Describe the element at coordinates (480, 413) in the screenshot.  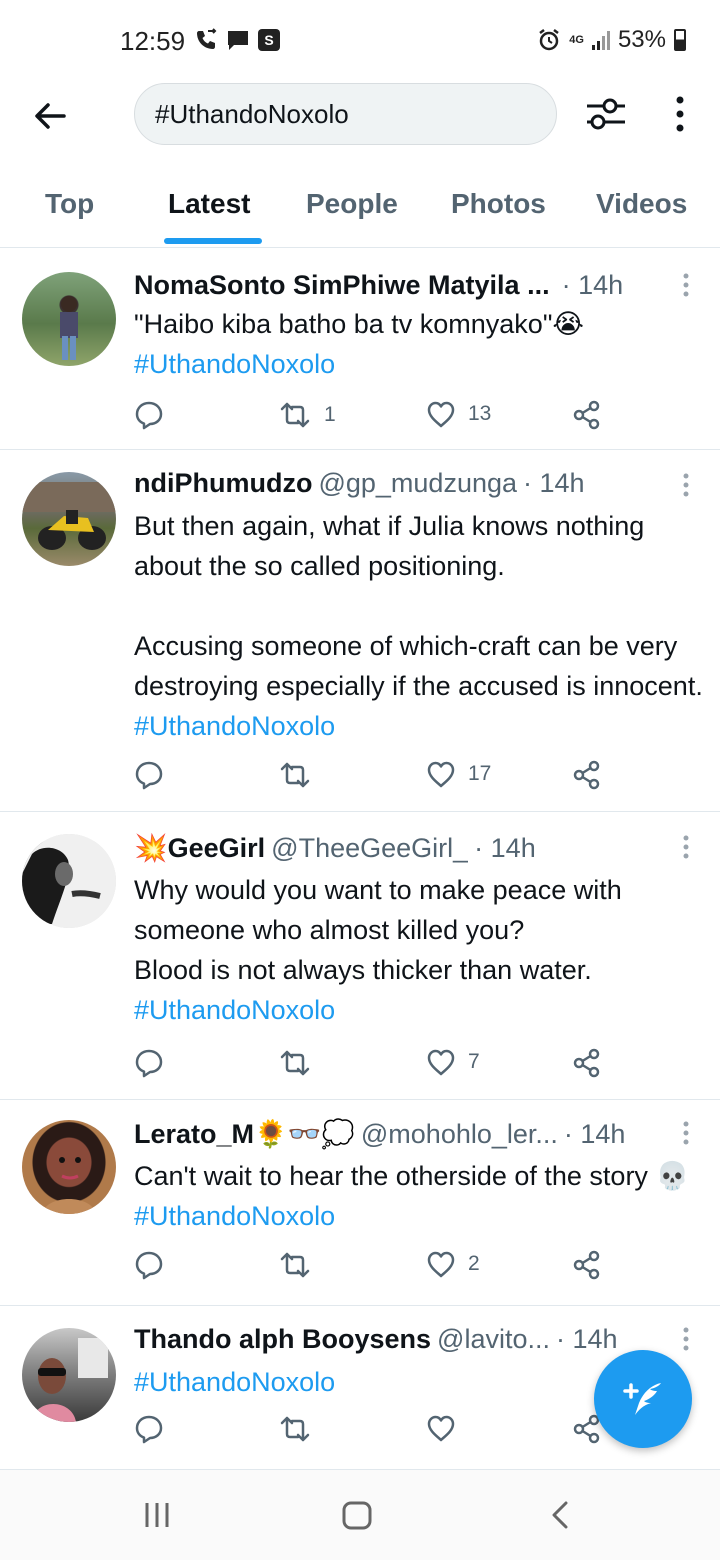
I see `like-count: 13` at that location.